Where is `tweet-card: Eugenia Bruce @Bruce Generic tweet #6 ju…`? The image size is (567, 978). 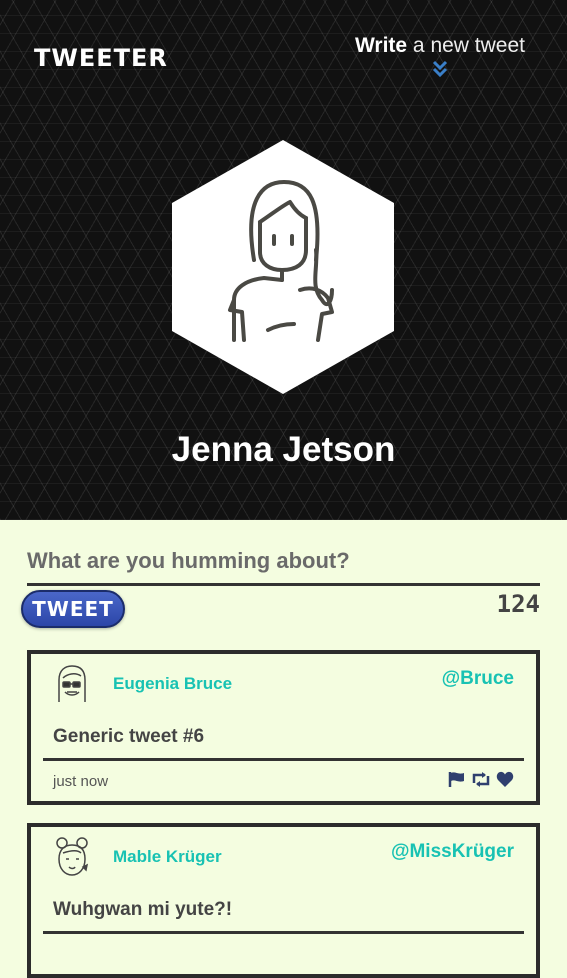 tweet-card: Eugenia Bruce @Bruce Generic tweet #6 ju… is located at coordinates (283, 727).